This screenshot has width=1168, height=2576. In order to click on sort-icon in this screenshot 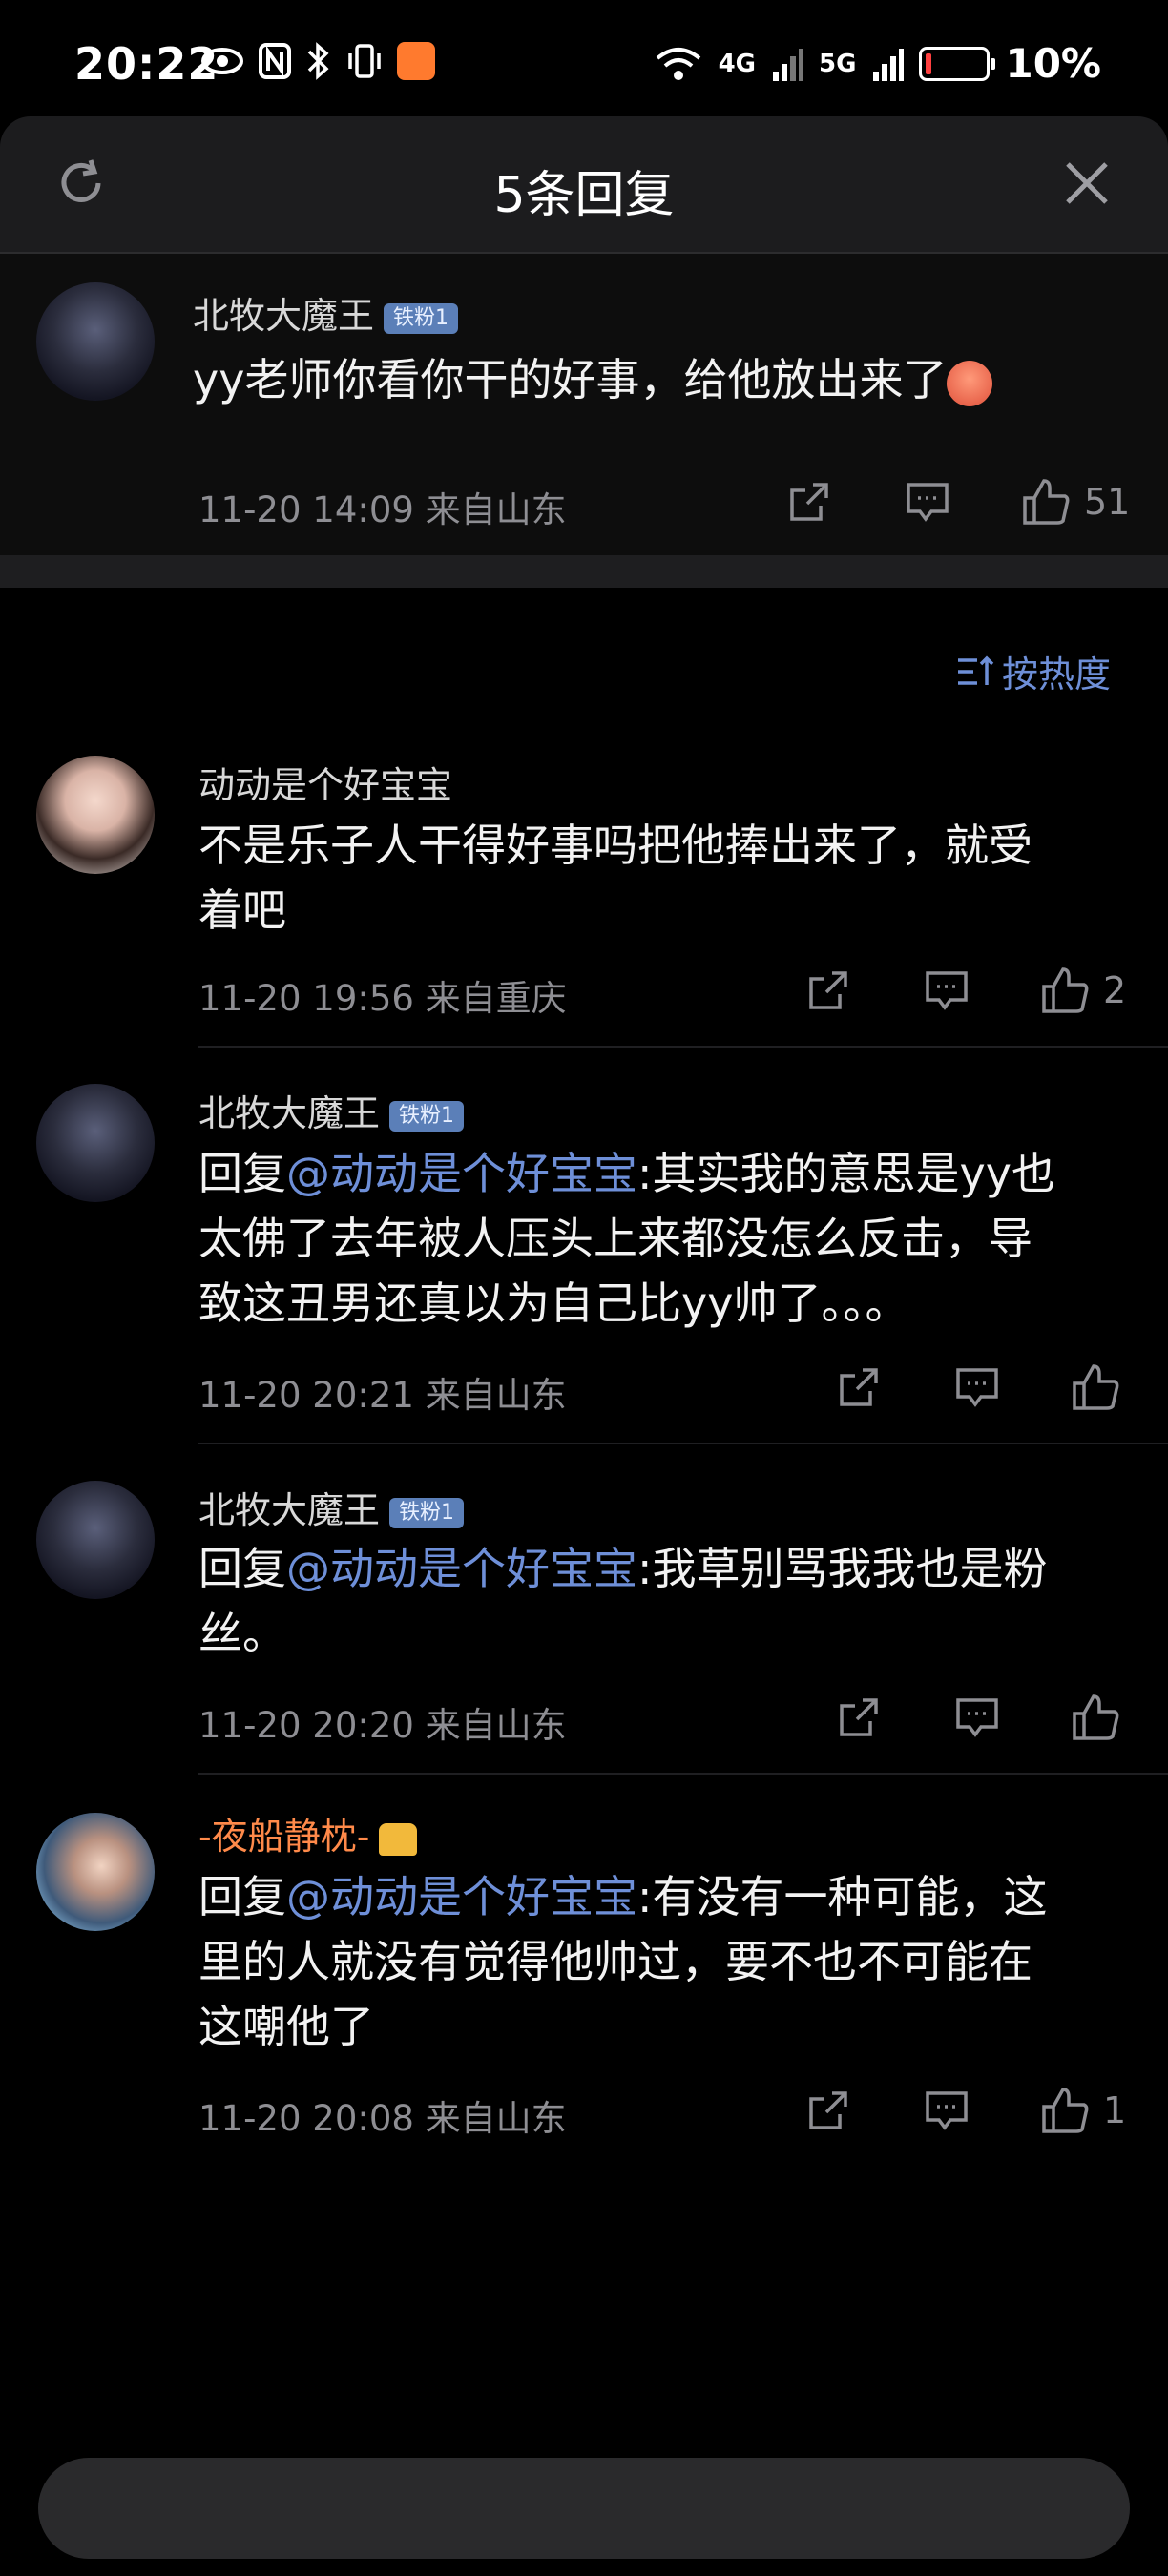, I will do `click(975, 670)`.